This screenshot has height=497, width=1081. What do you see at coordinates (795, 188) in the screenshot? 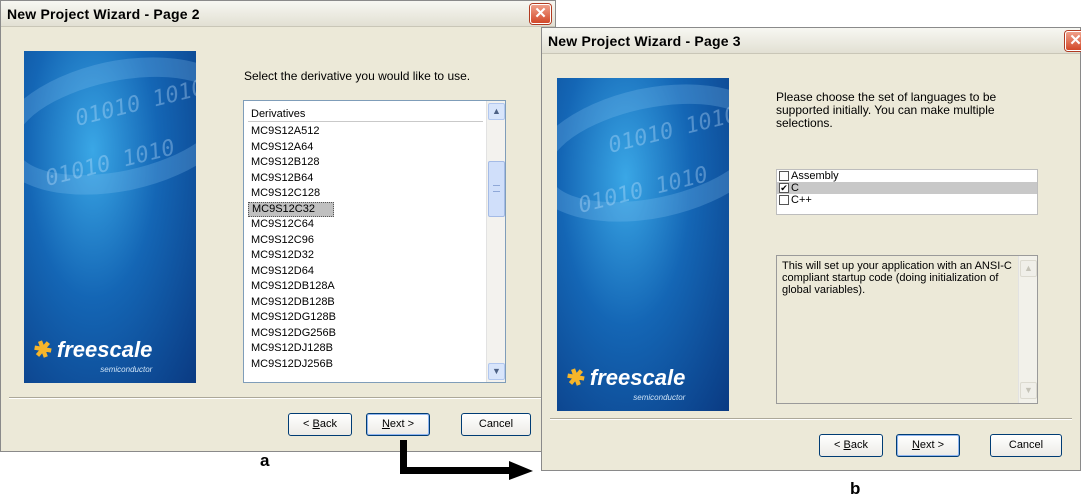
I see `language-label: C` at bounding box center [795, 188].